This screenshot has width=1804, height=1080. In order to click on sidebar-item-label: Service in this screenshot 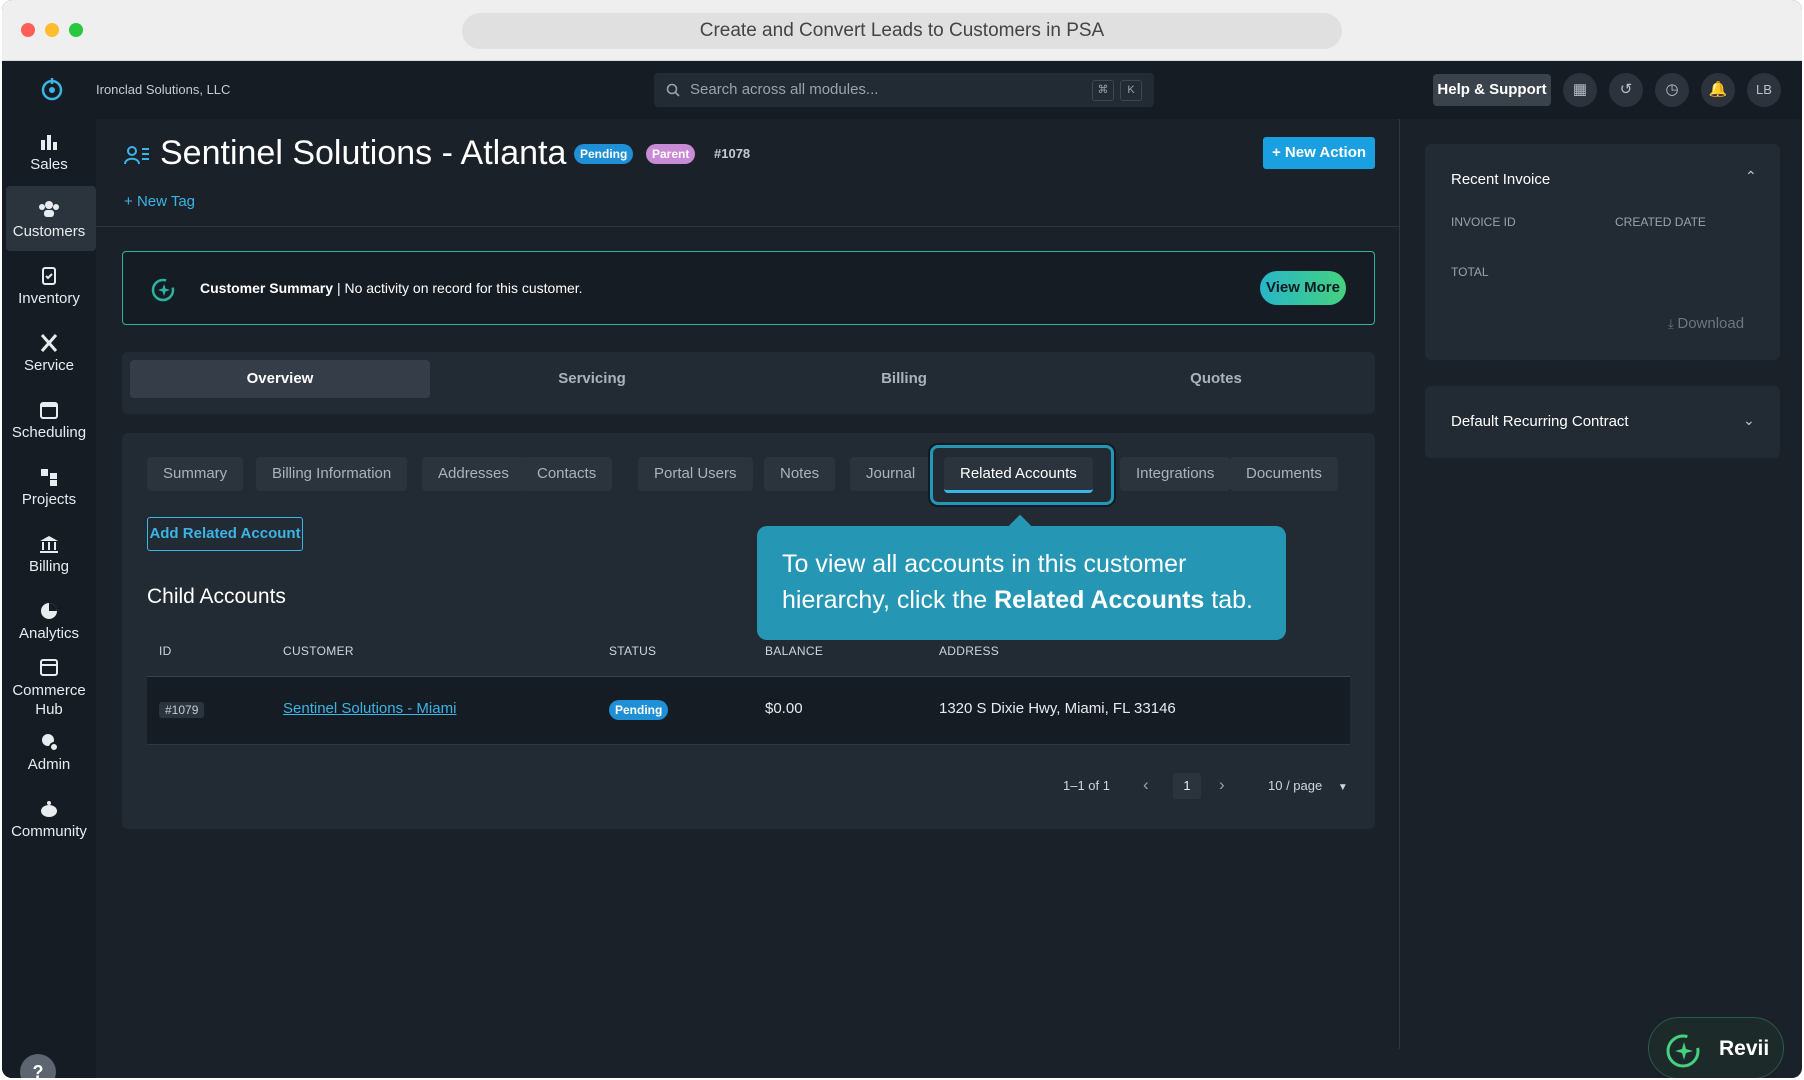, I will do `click(49, 365)`.